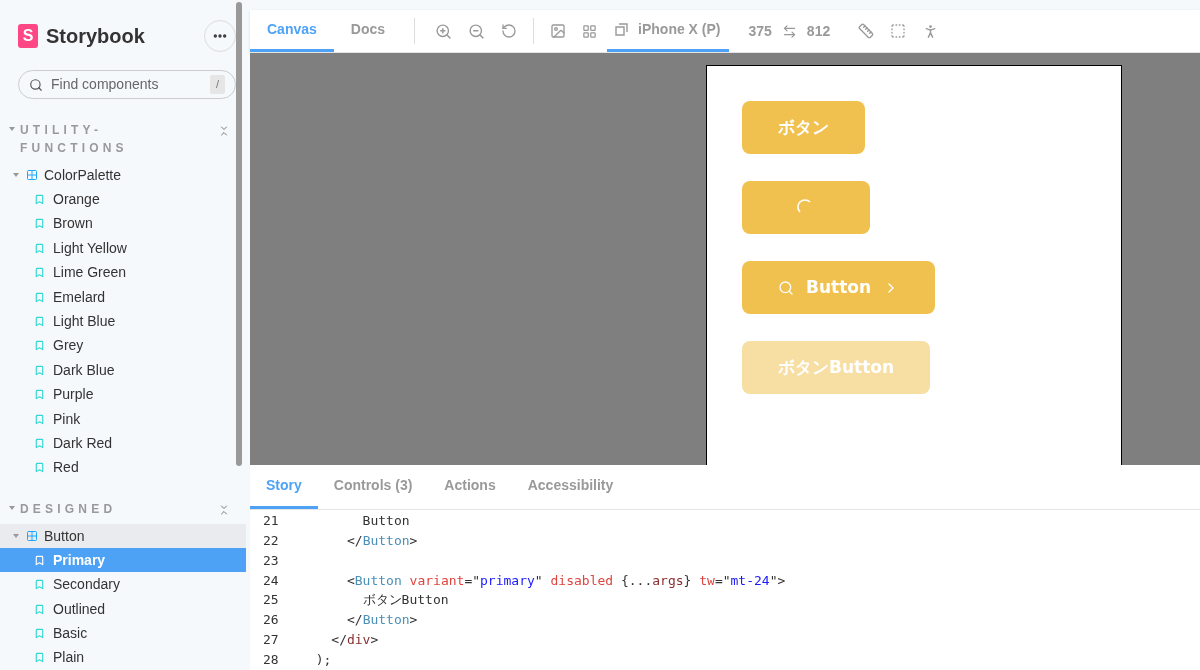 This screenshot has height=670, width=1200. Describe the element at coordinates (123, 657) in the screenshot. I see `story-item: Plain` at that location.